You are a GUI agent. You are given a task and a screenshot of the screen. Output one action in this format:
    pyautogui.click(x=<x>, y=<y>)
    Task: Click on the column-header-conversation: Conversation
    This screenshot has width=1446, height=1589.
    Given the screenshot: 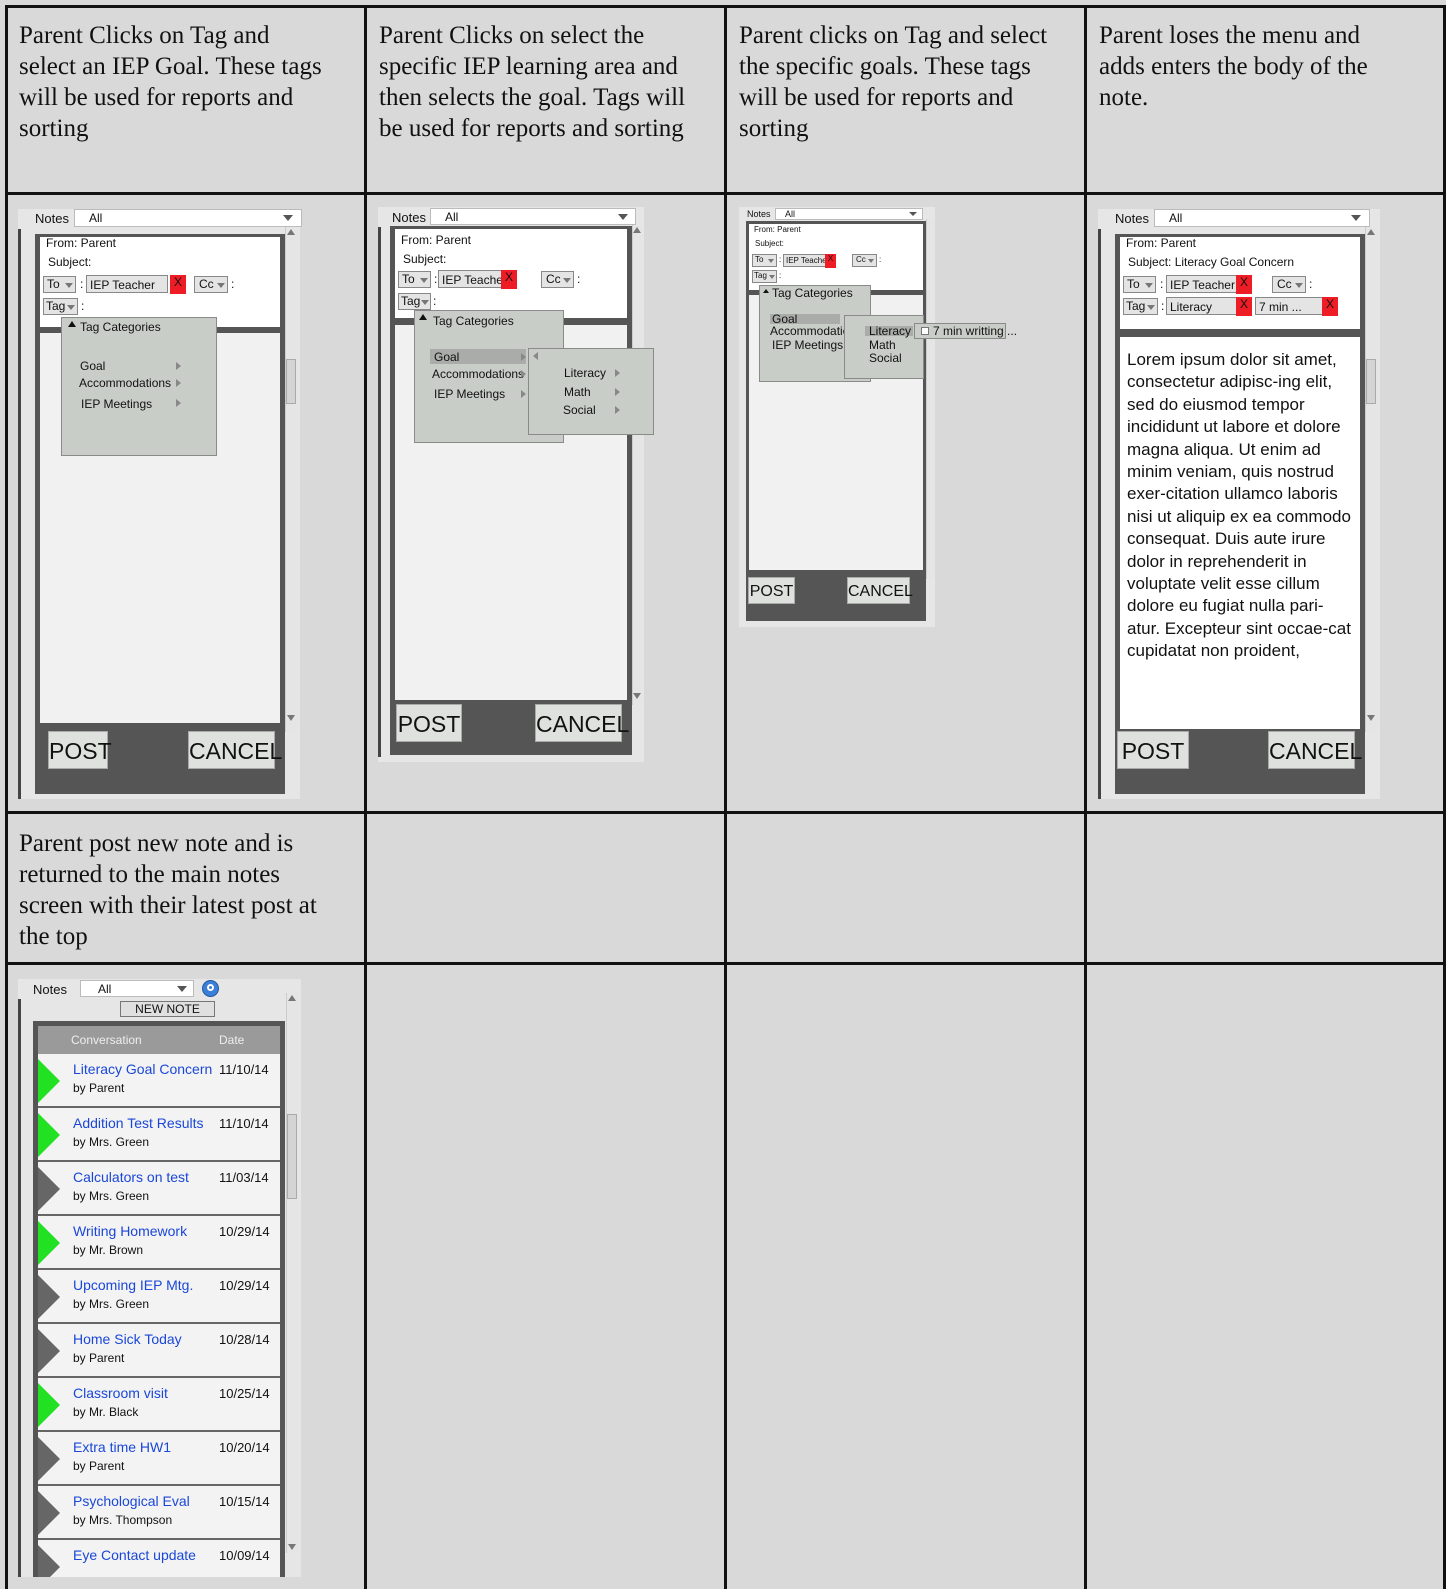 What is the action you would take?
    pyautogui.click(x=106, y=1040)
    